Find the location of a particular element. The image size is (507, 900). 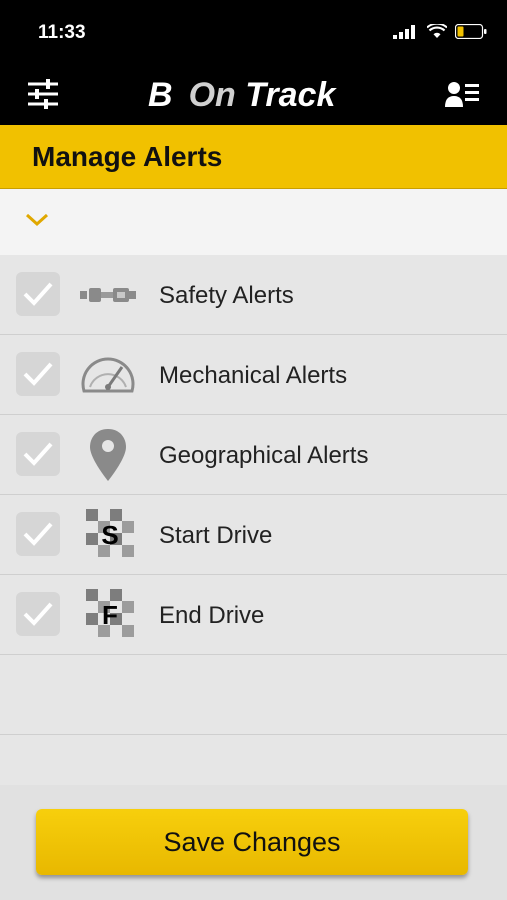

alert-label: End Drive is located at coordinates (212, 615).